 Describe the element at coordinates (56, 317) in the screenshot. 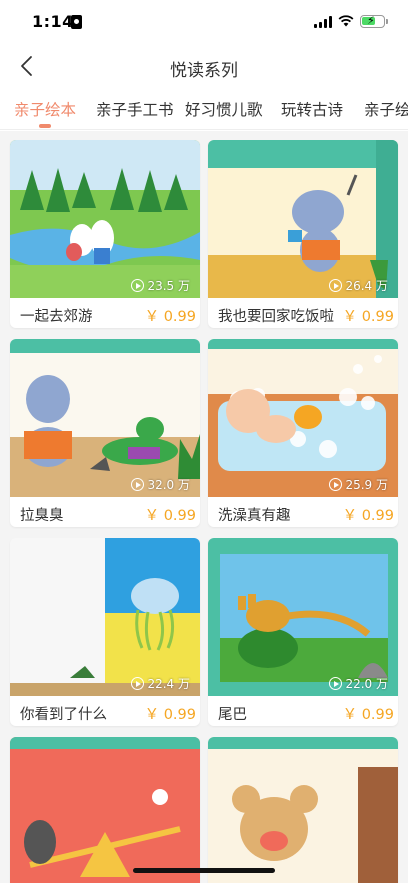

I see `book-title: 一起去郊游` at that location.